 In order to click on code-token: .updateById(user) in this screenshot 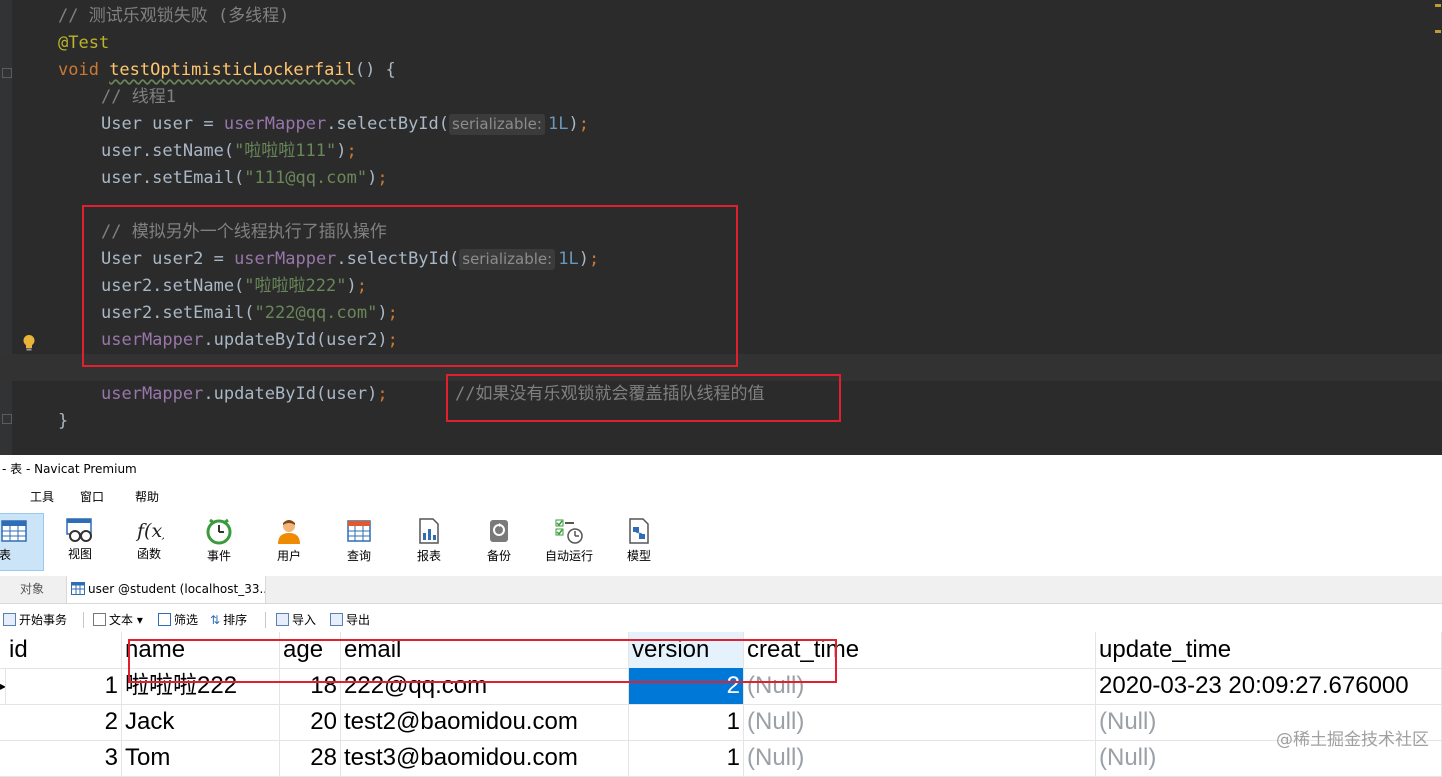, I will do `click(290, 394)`.